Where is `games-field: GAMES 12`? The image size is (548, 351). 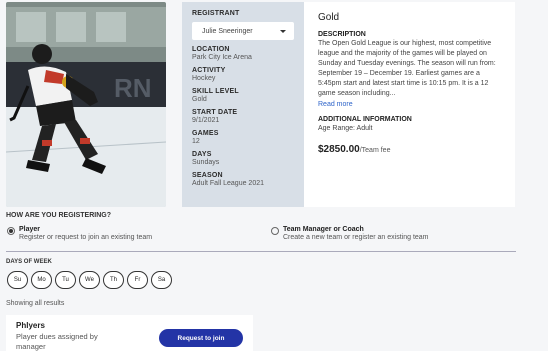 games-field: GAMES 12 is located at coordinates (243, 137).